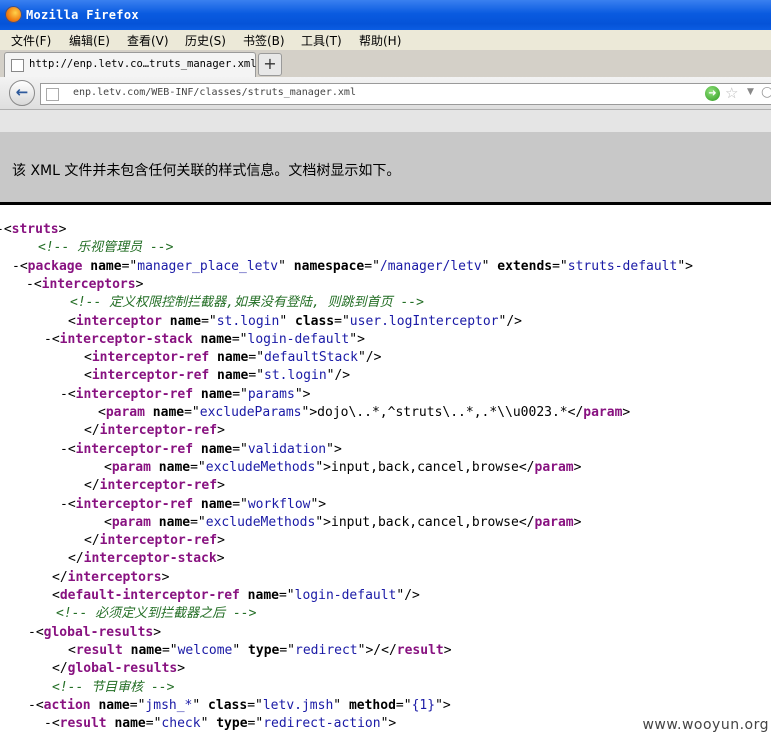 The width and height of the screenshot is (771, 735). What do you see at coordinates (232, 358) in the screenshot?
I see `xml-line: <interceptor-ref name="defaultStack"/>` at bounding box center [232, 358].